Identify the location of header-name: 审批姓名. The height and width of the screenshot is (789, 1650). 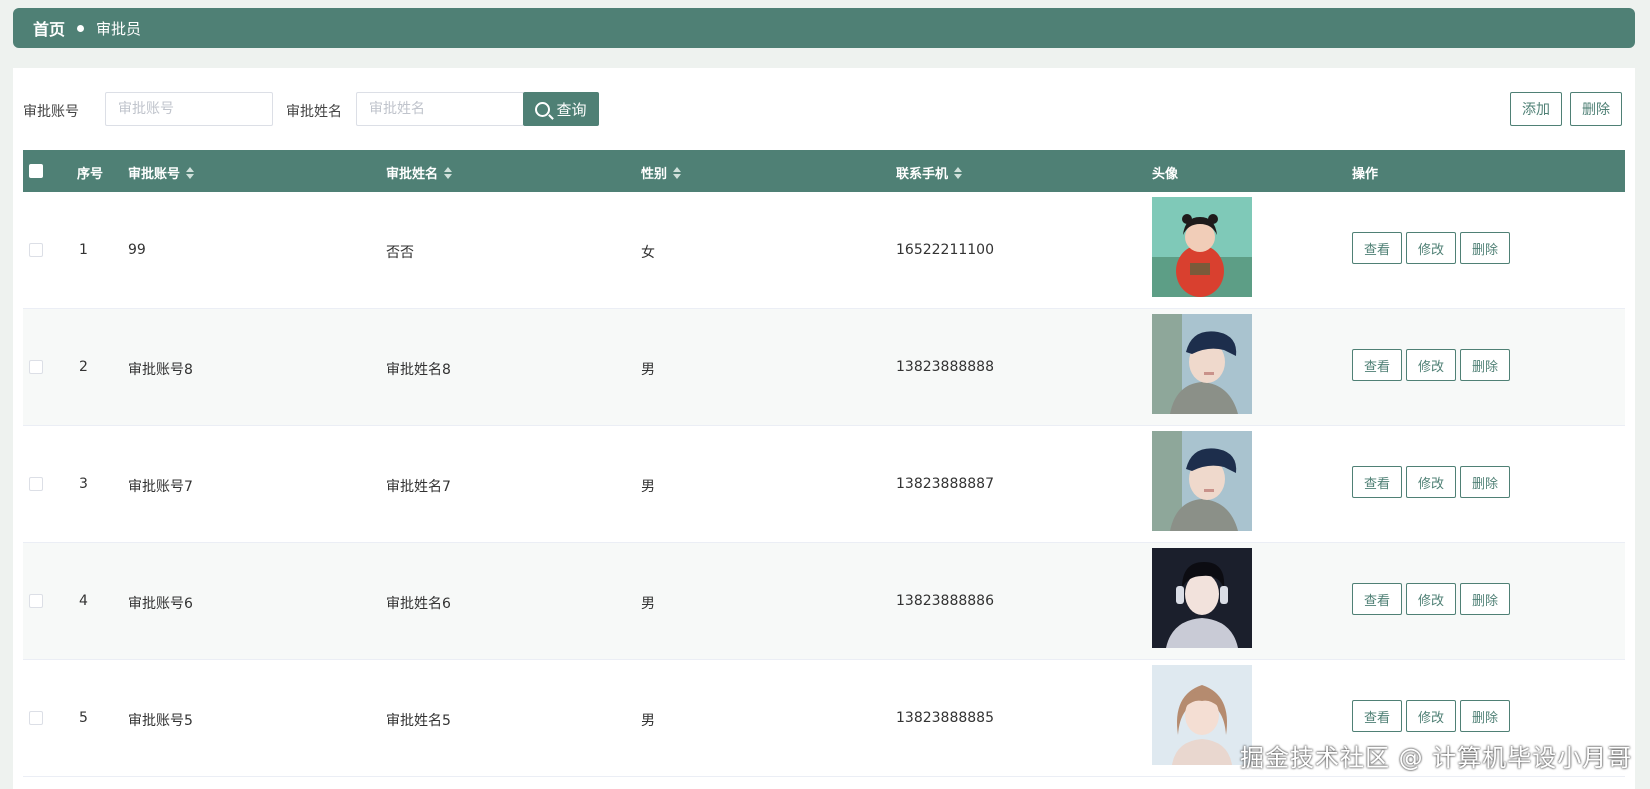
(419, 172).